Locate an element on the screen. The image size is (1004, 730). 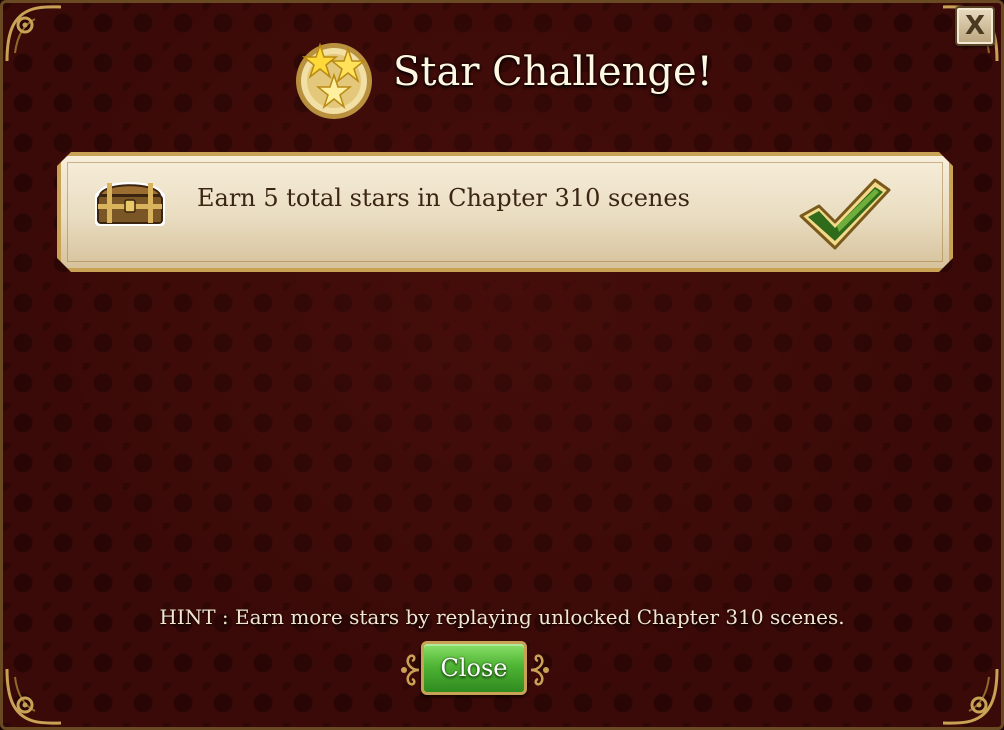
corner-ornament-bottom-right is located at coordinates (970, 696).